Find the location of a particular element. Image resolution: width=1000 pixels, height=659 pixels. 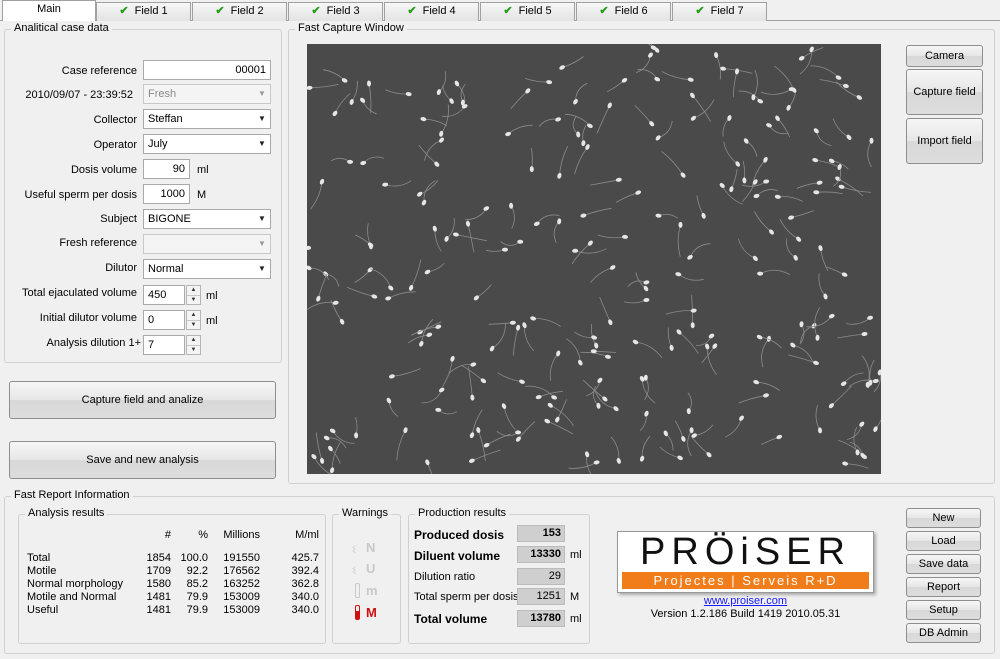

db-admin-button: DB Admin is located at coordinates (943, 633).